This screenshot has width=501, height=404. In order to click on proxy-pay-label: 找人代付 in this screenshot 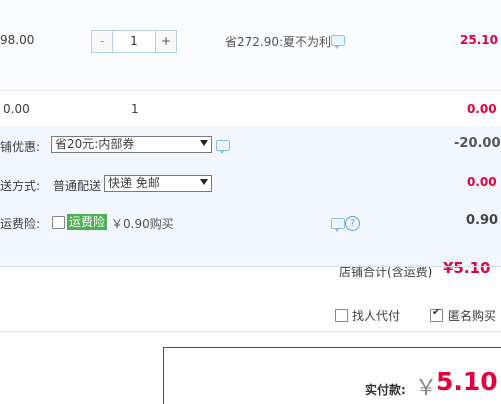, I will do `click(376, 315)`.